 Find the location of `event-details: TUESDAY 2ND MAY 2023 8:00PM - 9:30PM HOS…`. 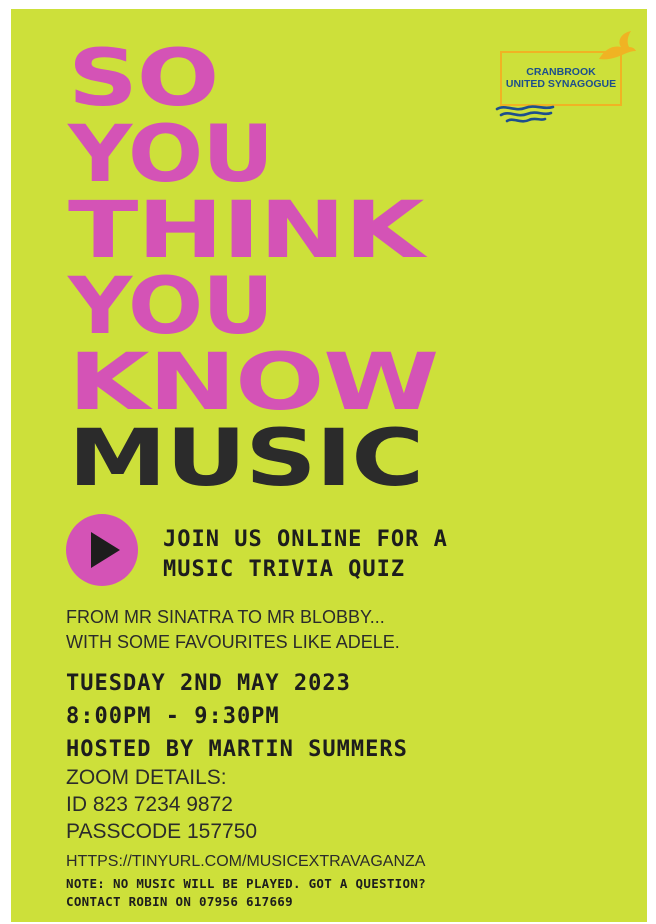

event-details: TUESDAY 2ND MAY 2023 8:00PM - 9:30PM HOS… is located at coordinates (237, 716).